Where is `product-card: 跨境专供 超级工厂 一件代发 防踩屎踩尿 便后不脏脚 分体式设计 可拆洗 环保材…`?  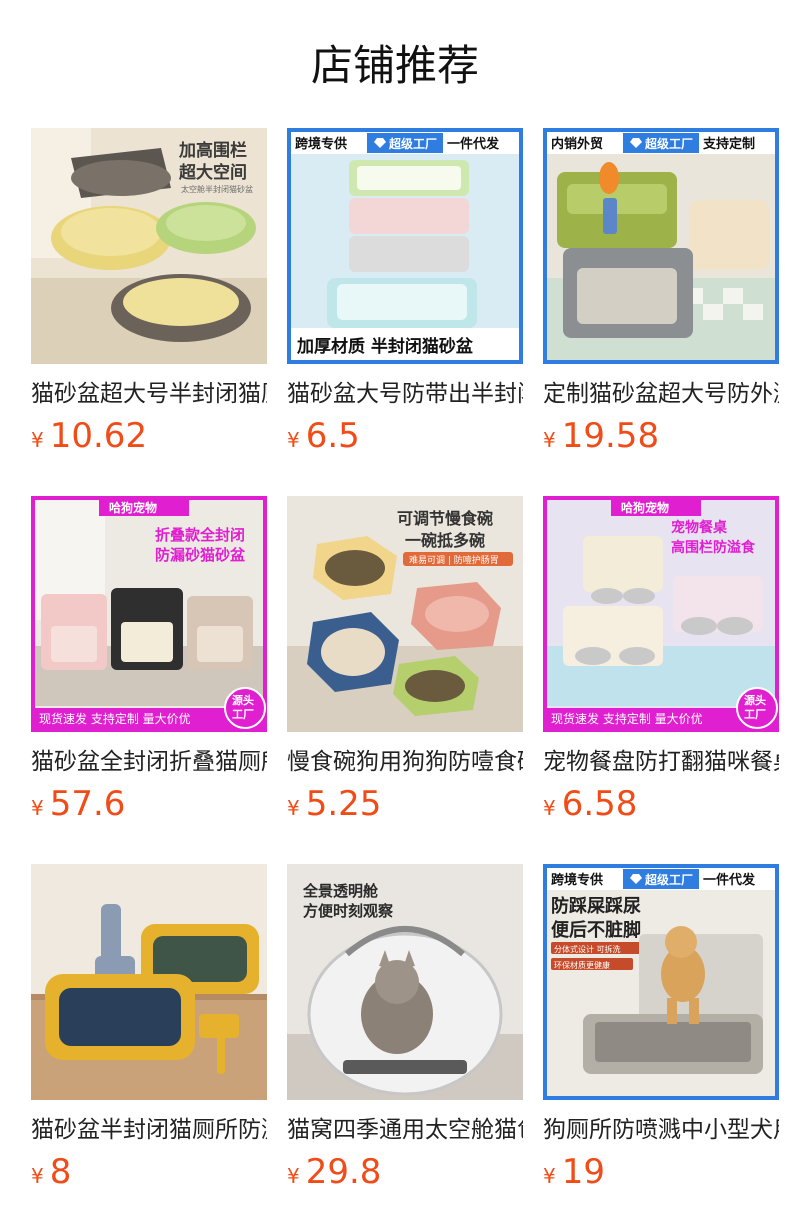 product-card: 跨境专供 超级工厂 一件代发 防踩屎踩尿 便后不脏脚 分体式设计 可拆洗 环保材… is located at coordinates (661, 1032).